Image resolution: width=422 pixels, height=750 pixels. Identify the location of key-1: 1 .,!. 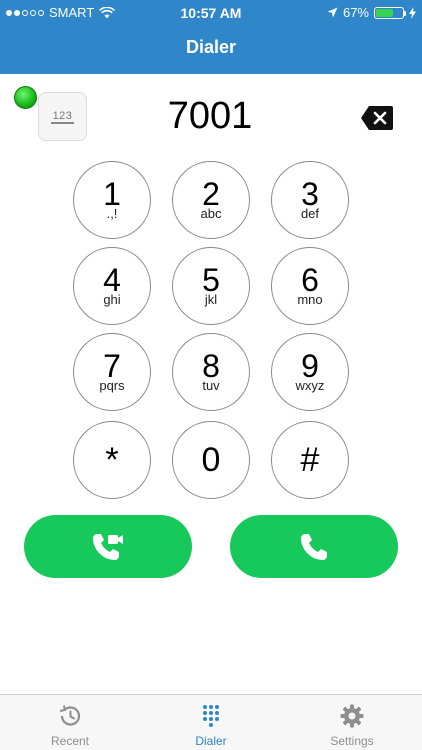
(112, 200).